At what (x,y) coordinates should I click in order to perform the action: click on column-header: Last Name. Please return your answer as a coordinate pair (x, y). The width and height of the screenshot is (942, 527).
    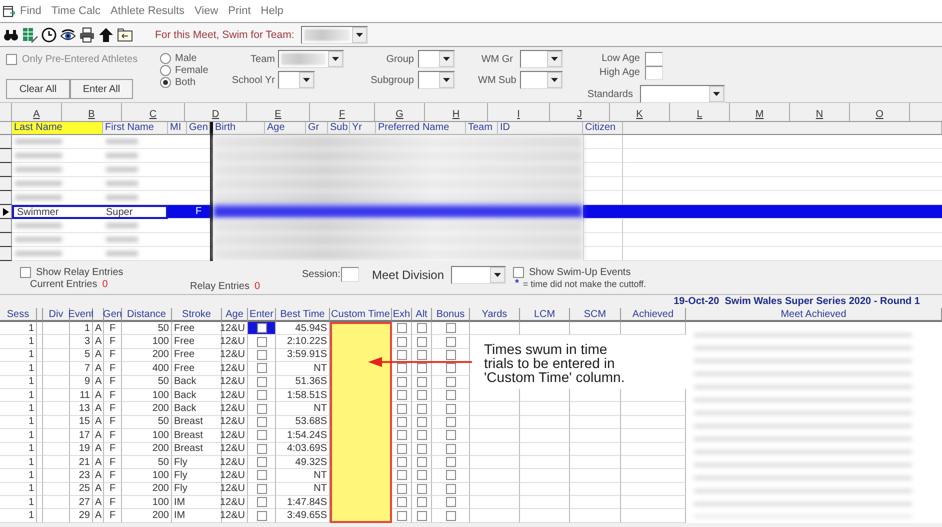
    Looking at the image, I should click on (57, 128).